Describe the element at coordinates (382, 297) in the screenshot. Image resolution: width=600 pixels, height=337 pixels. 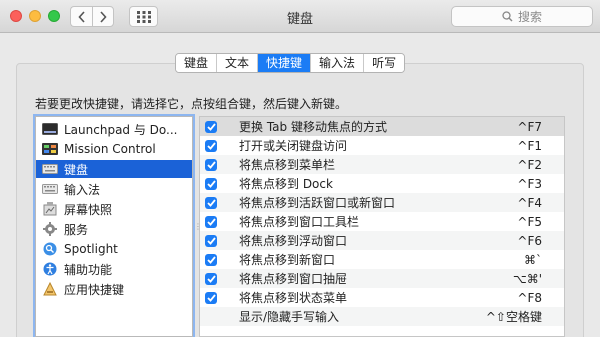
I see `table-row: 将焦点移到状态菜单 ^F8` at that location.